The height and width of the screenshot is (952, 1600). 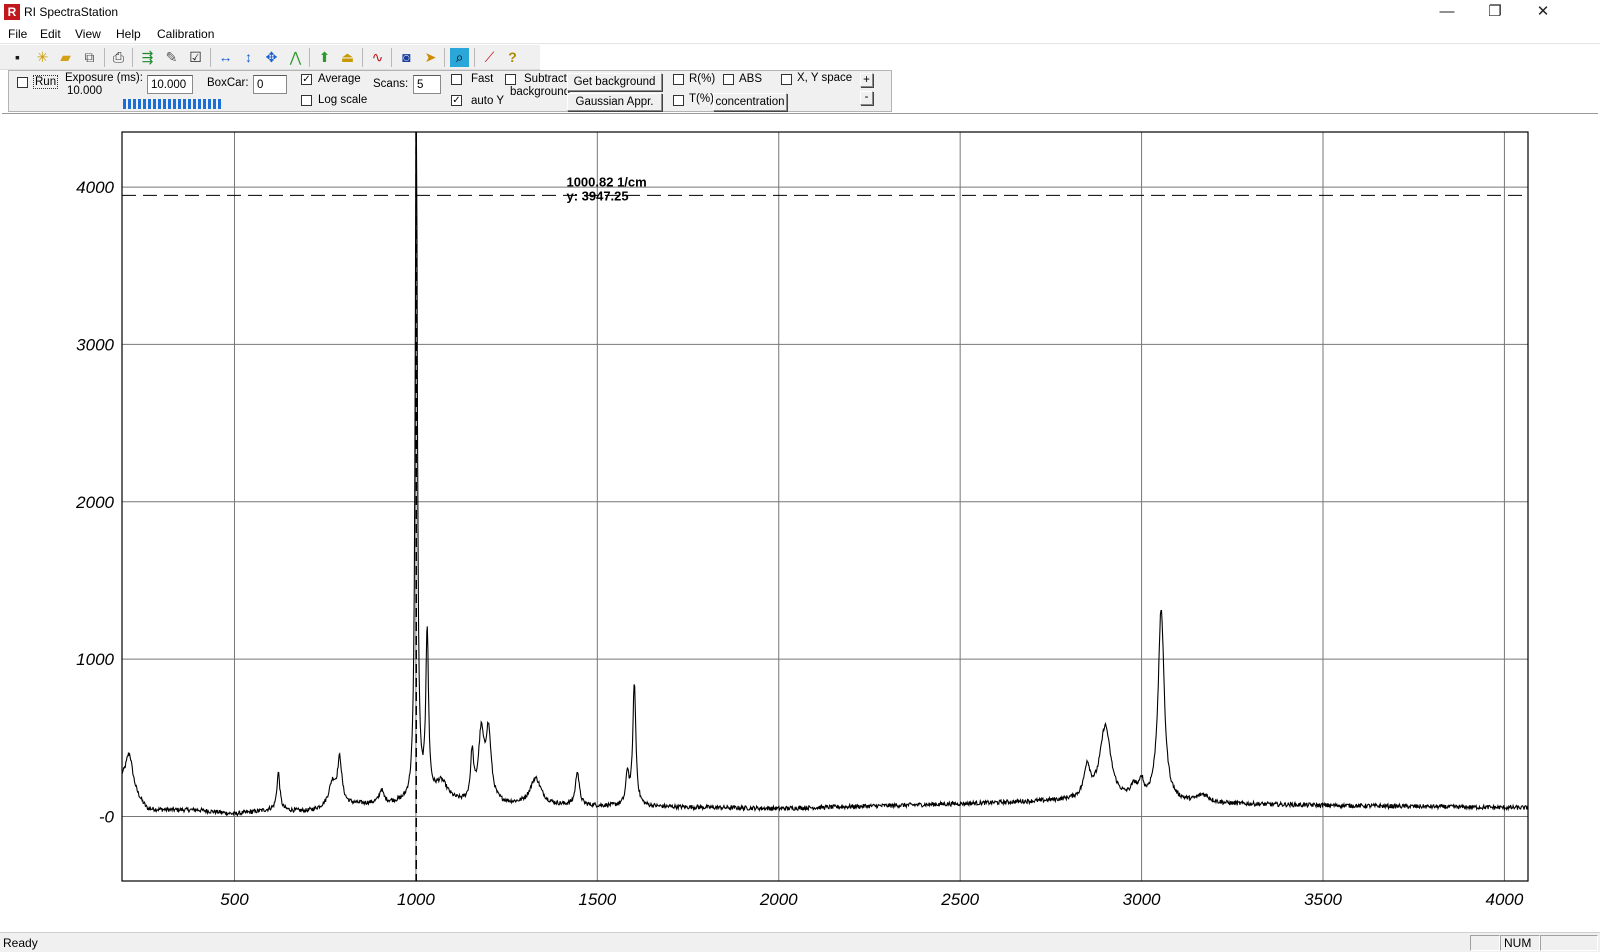 I want to click on close-button: ✕, so click(x=1543, y=12).